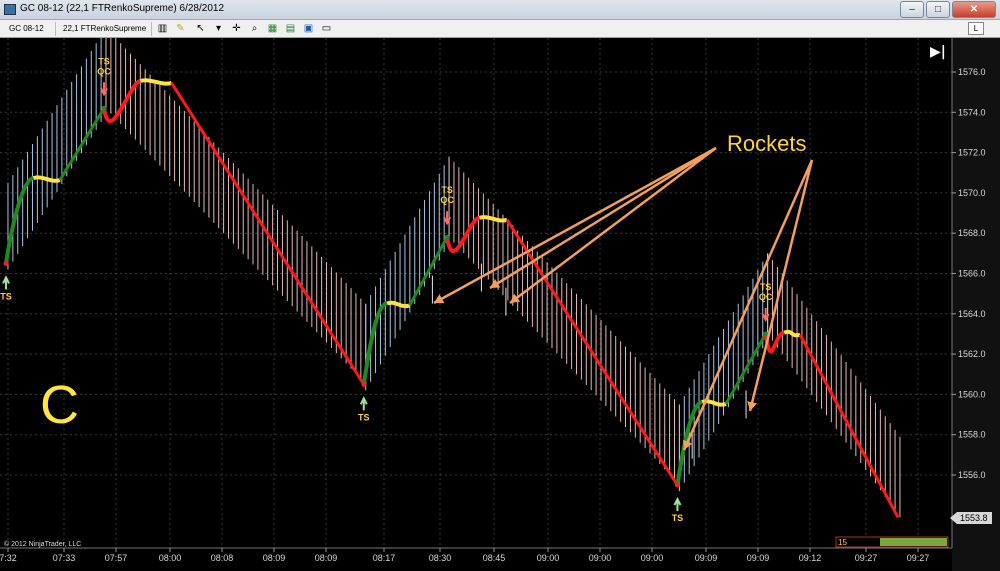 The height and width of the screenshot is (571, 1000). Describe the element at coordinates (122, 8) in the screenshot. I see `window-title: GC 08-12 (22,1 FTRenkoSupreme) 6/28/2012` at that location.